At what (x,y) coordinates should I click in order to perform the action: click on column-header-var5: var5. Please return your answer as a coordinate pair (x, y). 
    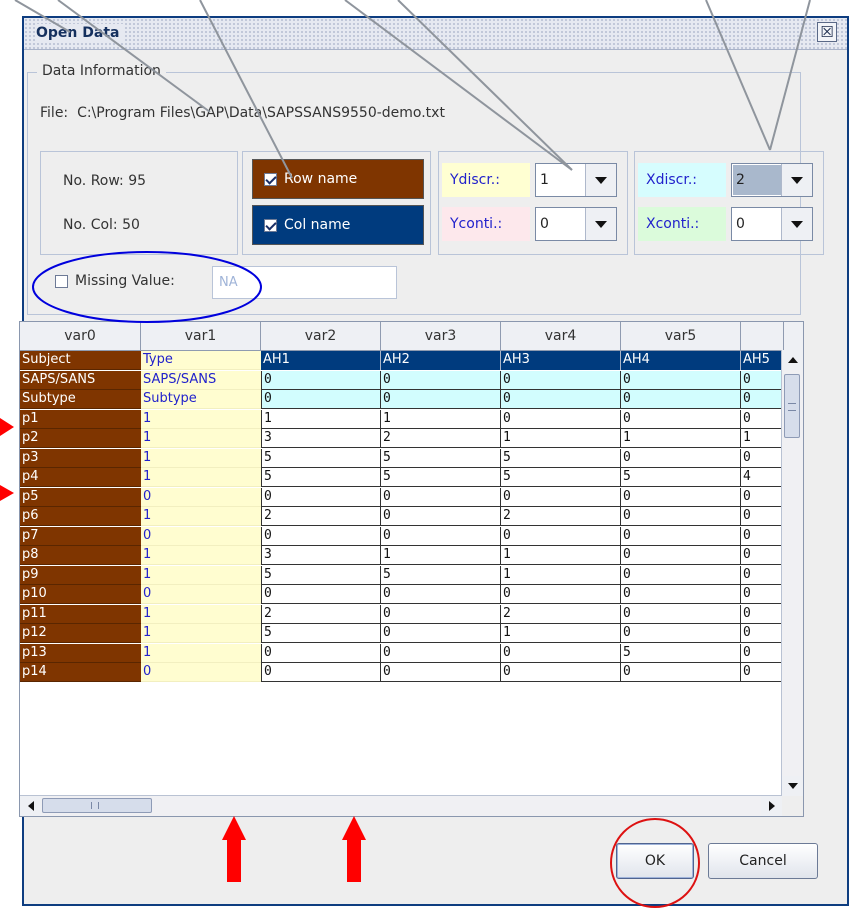
    Looking at the image, I should click on (681, 336).